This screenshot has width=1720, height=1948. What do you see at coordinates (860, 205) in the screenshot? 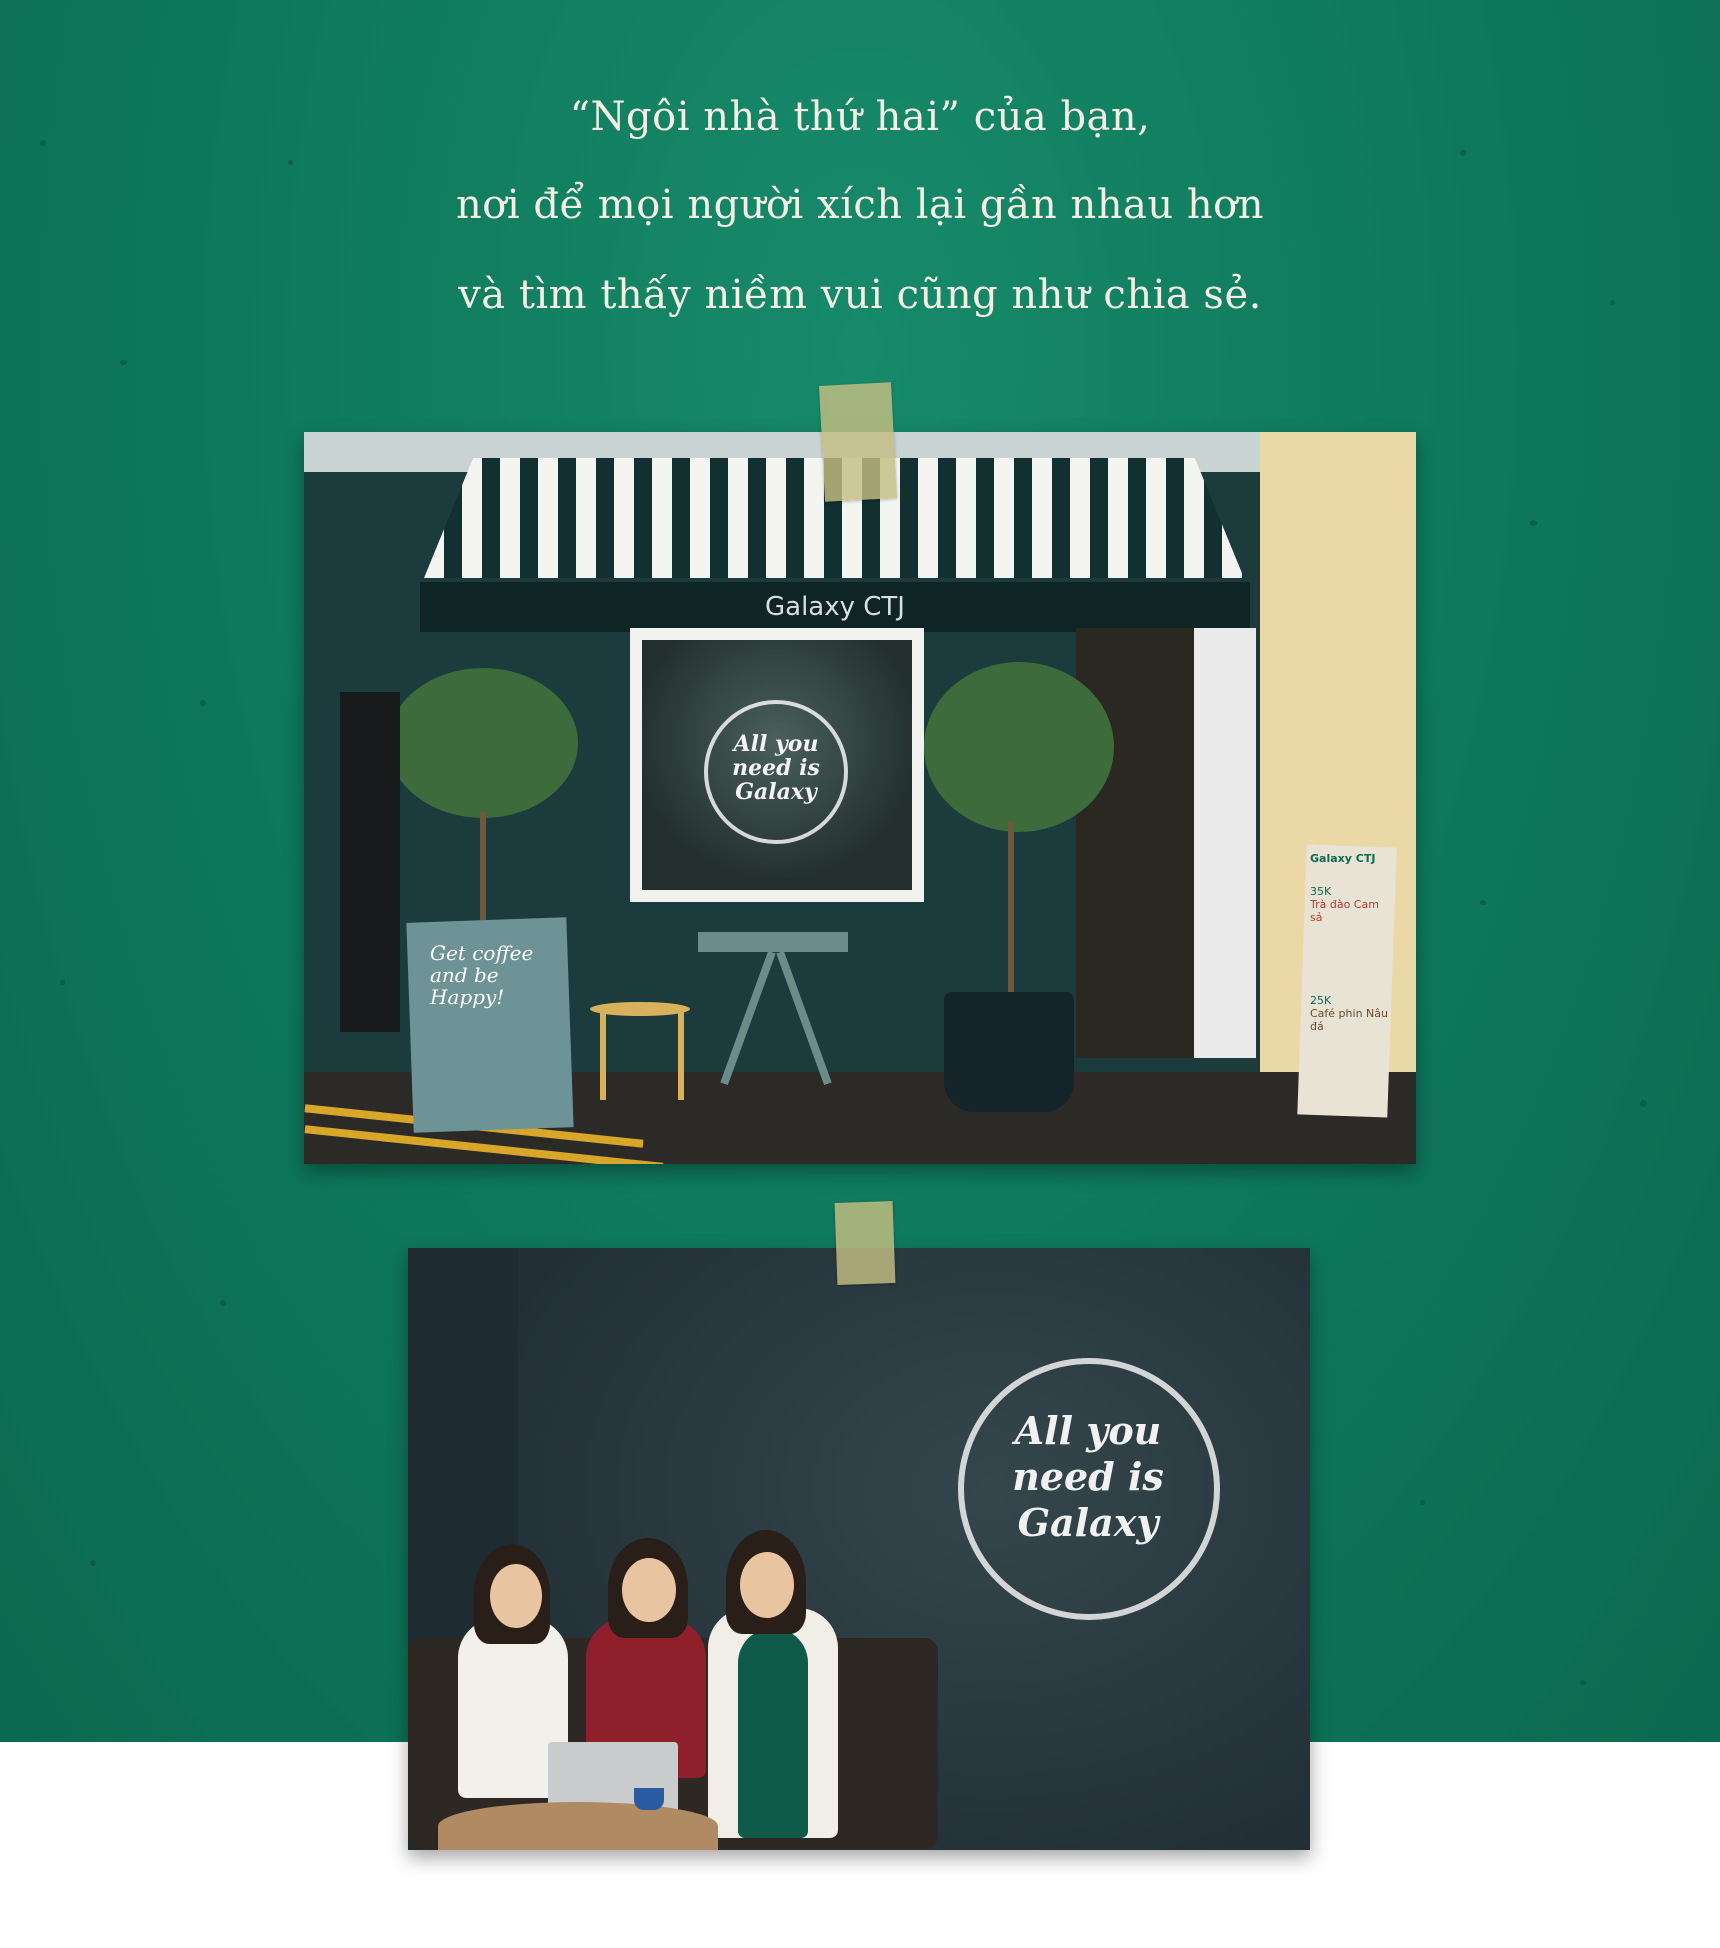
I see `quote-line-2: nơi để mọi người xích lại gần nhau hơn` at bounding box center [860, 205].